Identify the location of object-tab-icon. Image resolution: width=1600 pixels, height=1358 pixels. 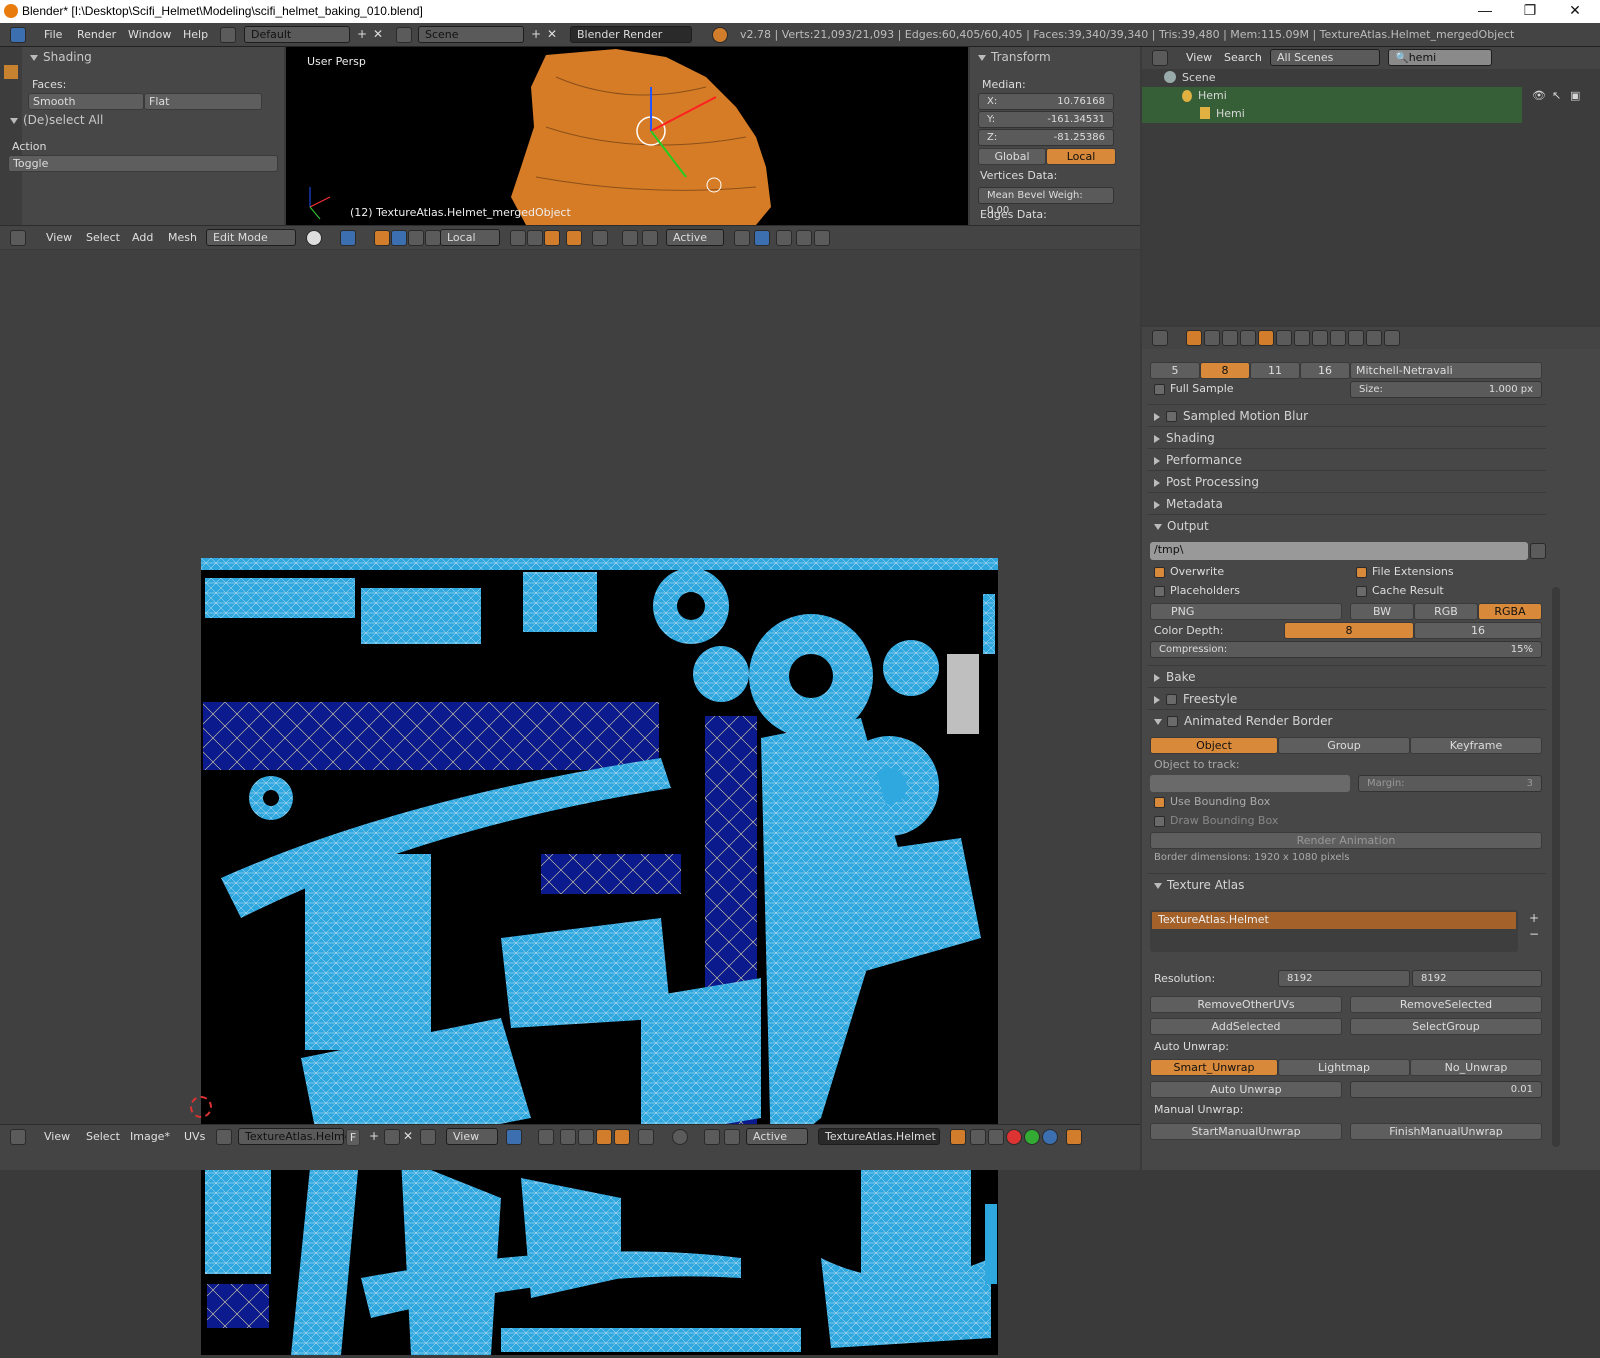
(1266, 338).